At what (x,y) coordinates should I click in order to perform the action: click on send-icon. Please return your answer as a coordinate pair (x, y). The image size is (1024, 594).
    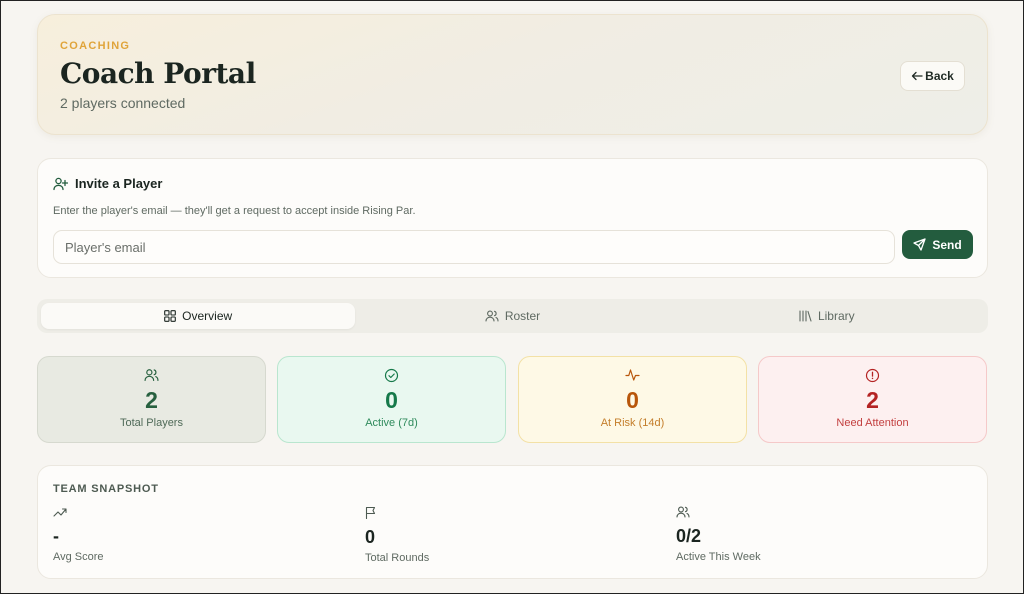
    Looking at the image, I should click on (919, 244).